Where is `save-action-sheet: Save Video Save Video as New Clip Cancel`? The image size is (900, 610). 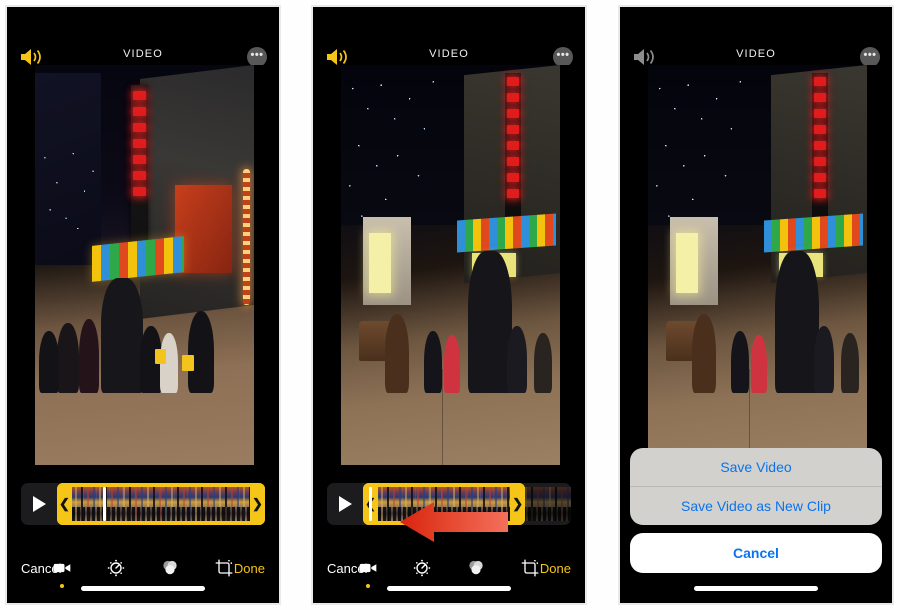
save-action-sheet: Save Video Save Video as New Clip Cancel is located at coordinates (756, 510).